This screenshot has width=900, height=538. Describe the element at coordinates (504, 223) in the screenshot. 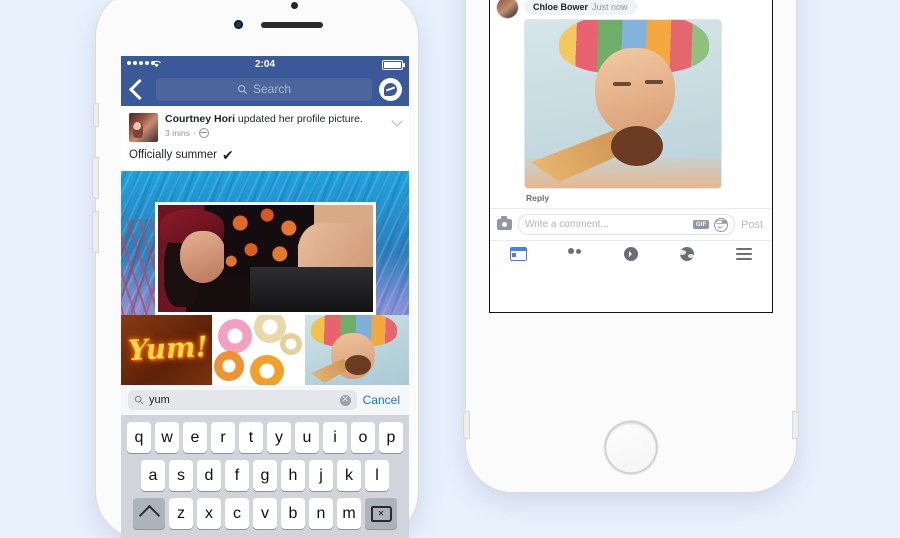

I see `camera-icon` at that location.